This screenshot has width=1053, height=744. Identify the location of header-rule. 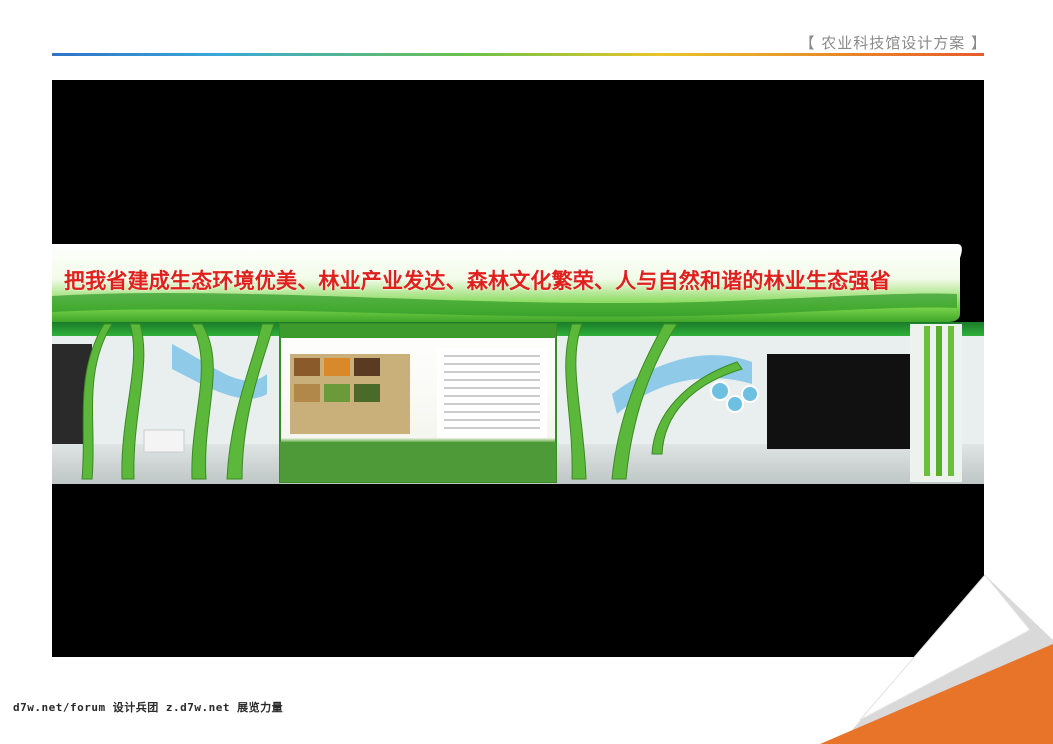
(518, 54).